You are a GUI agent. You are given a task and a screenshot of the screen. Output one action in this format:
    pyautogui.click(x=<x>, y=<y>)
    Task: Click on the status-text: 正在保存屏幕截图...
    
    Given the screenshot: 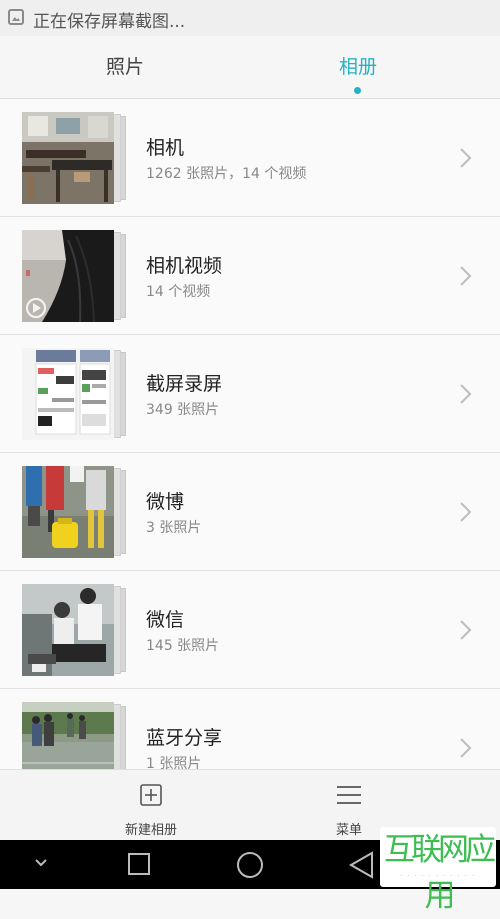 What is the action you would take?
    pyautogui.click(x=109, y=22)
    